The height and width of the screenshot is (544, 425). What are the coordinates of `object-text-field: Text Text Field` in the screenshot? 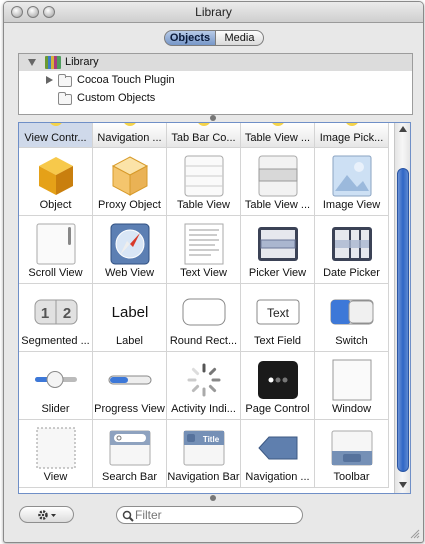 It's located at (278, 318).